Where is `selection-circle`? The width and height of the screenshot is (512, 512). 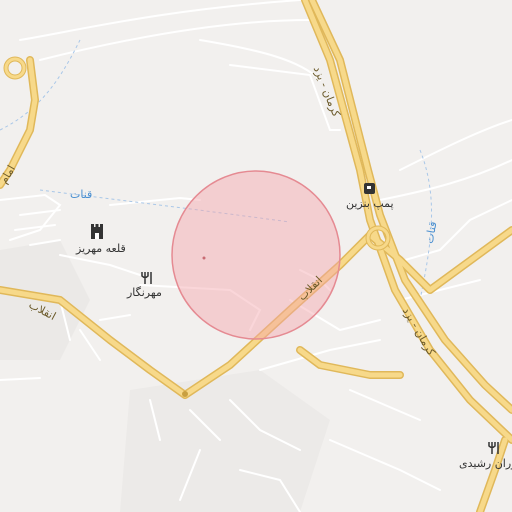
selection-circle is located at coordinates (256, 255).